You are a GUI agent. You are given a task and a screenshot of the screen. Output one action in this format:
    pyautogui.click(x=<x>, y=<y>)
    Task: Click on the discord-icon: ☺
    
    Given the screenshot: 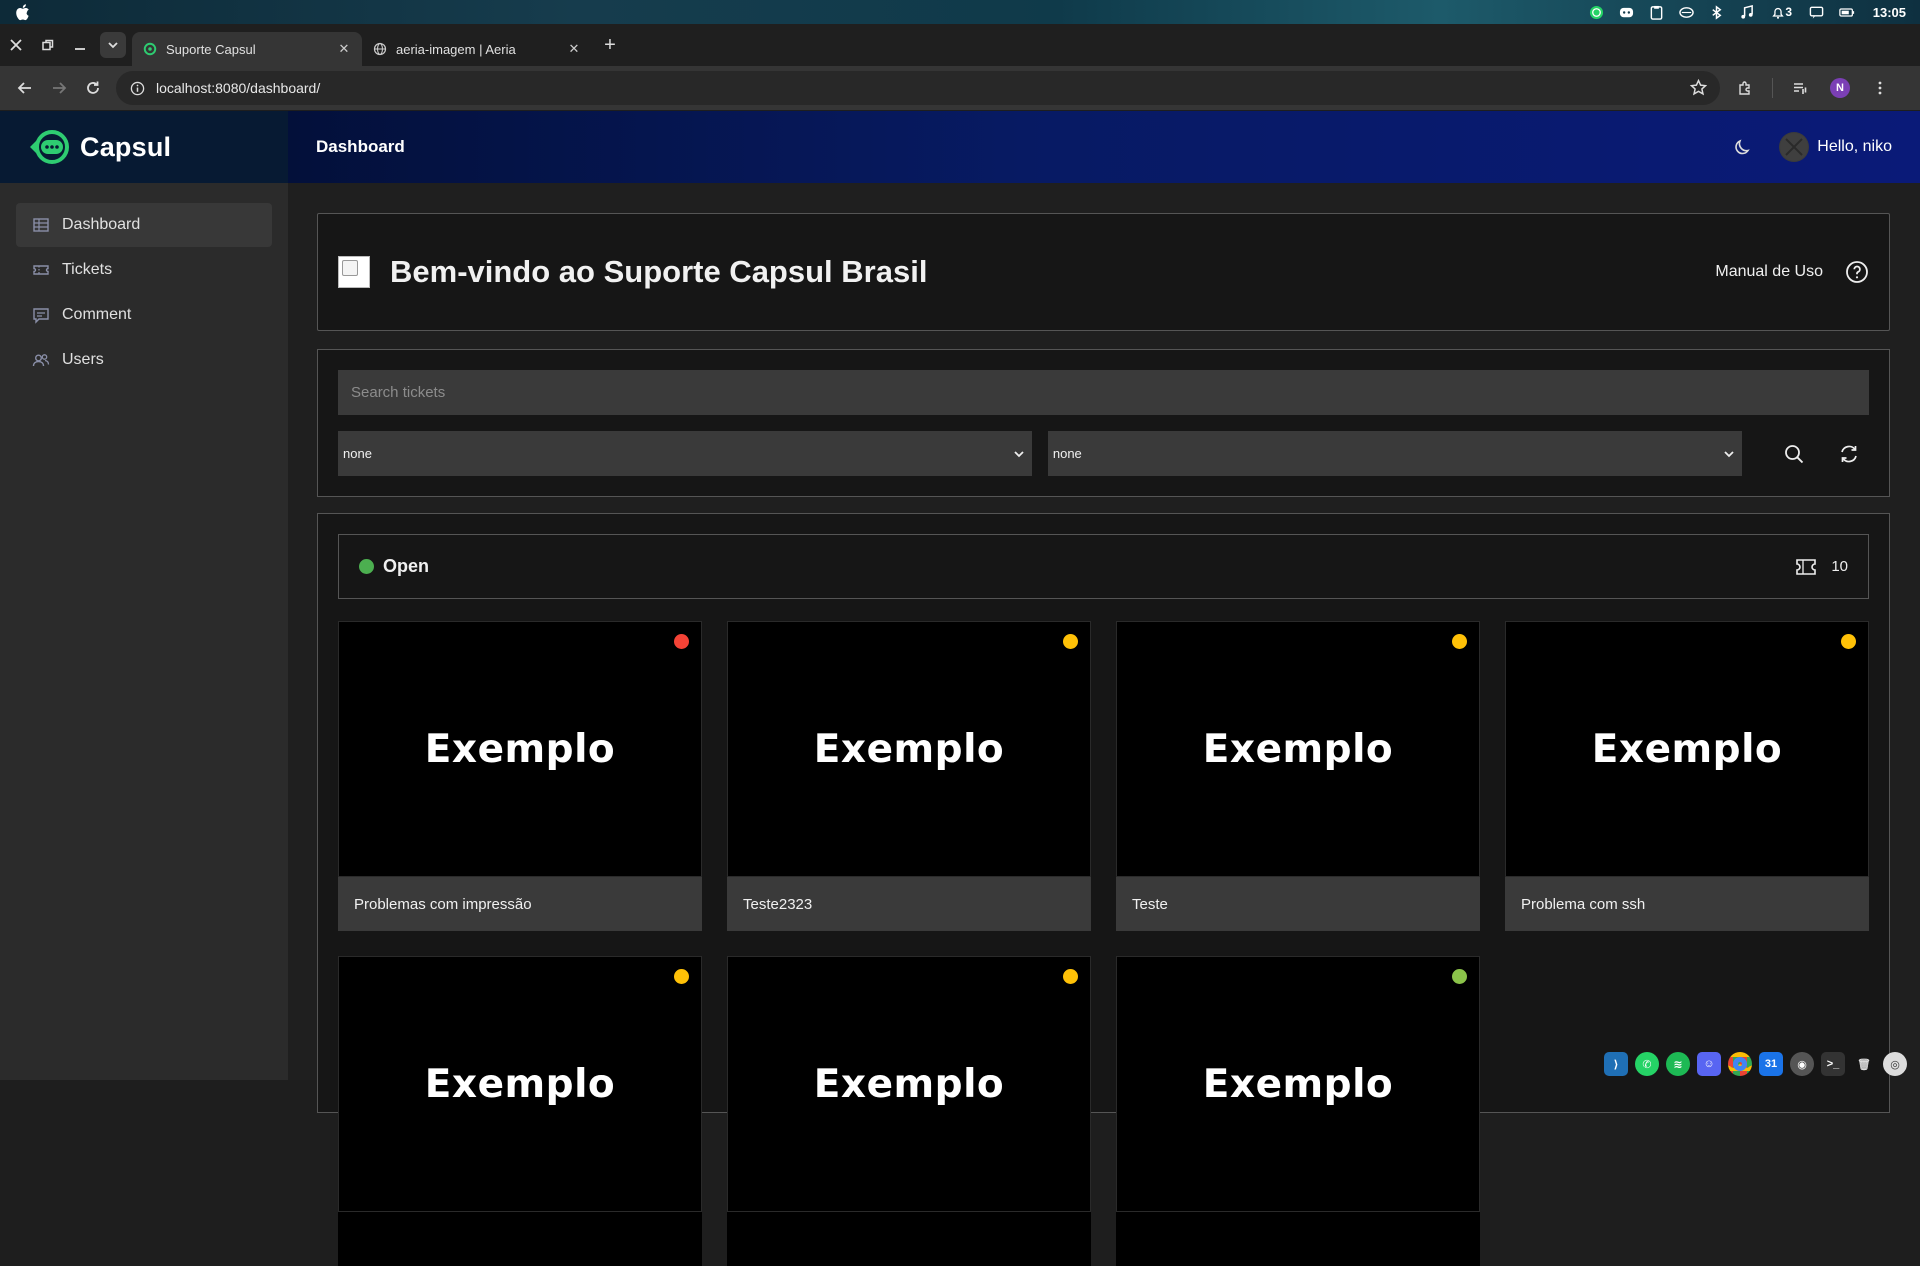 What is the action you would take?
    pyautogui.click(x=1709, y=1064)
    